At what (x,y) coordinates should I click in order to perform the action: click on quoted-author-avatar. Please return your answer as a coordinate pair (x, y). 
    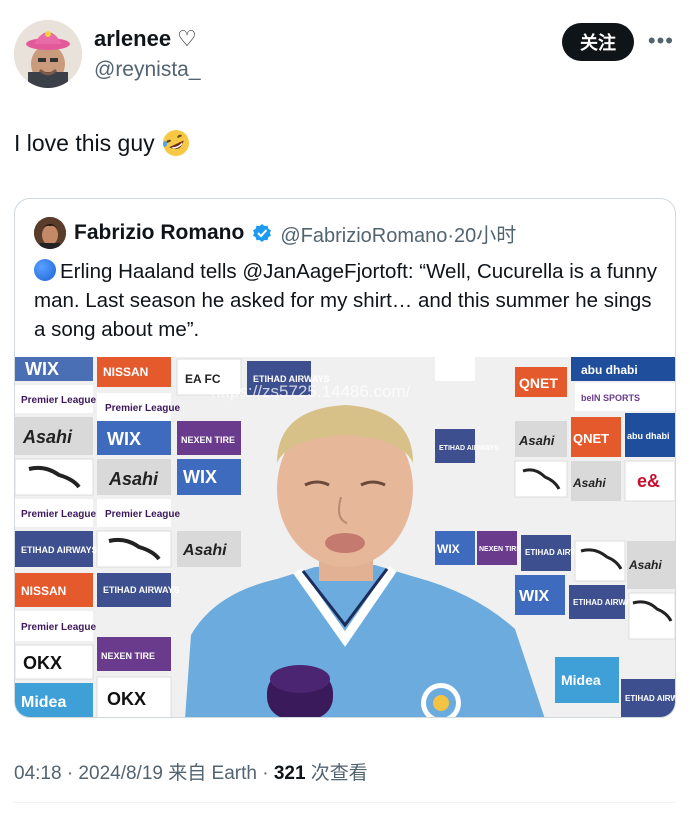
    Looking at the image, I should click on (50, 233).